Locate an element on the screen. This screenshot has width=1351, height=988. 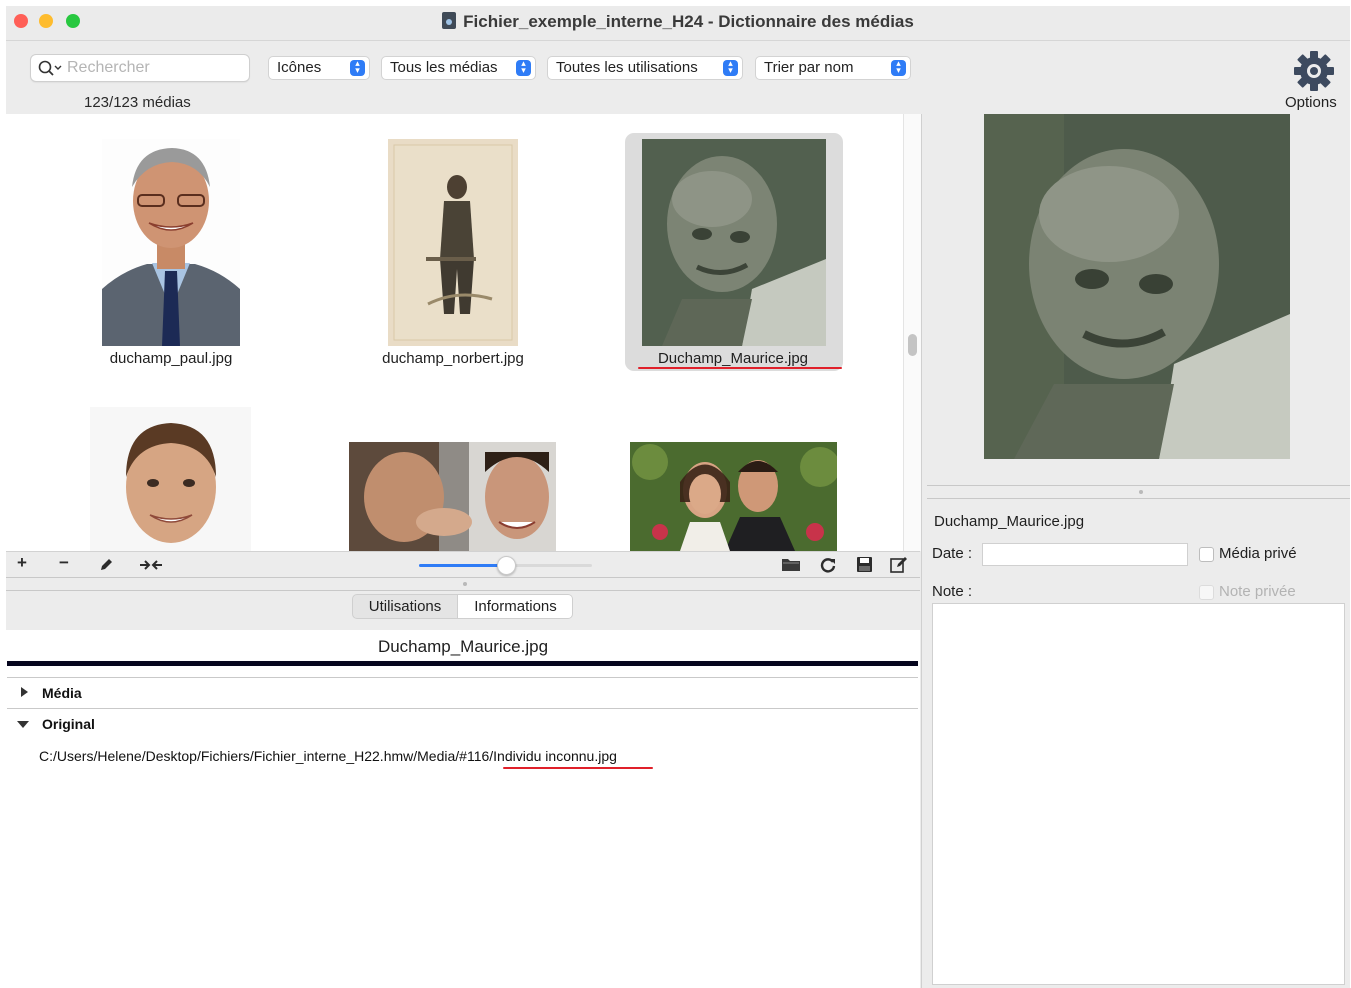
add-icon: + is located at coordinates (22, 563).